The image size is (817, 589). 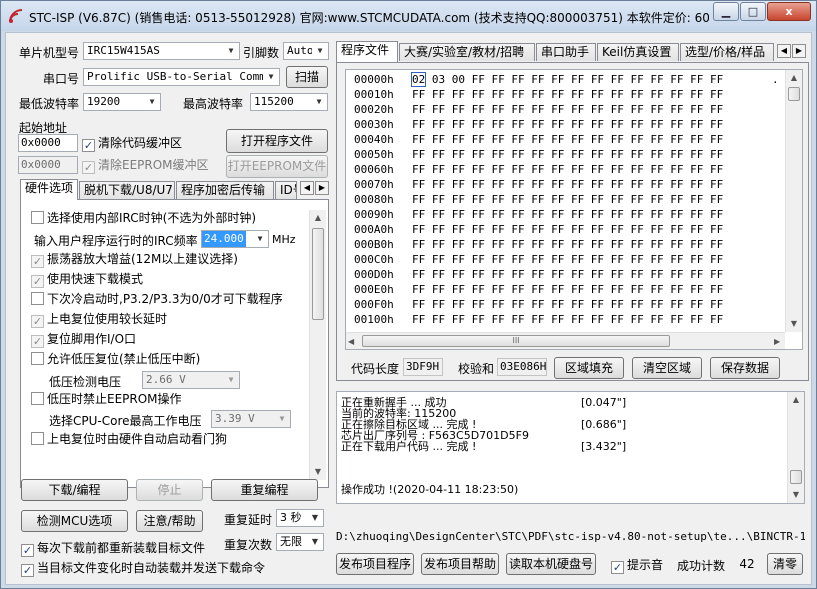 I want to click on lv-eeprom-checkbox: 低压时禁止EEPROM操作, so click(x=106, y=399).